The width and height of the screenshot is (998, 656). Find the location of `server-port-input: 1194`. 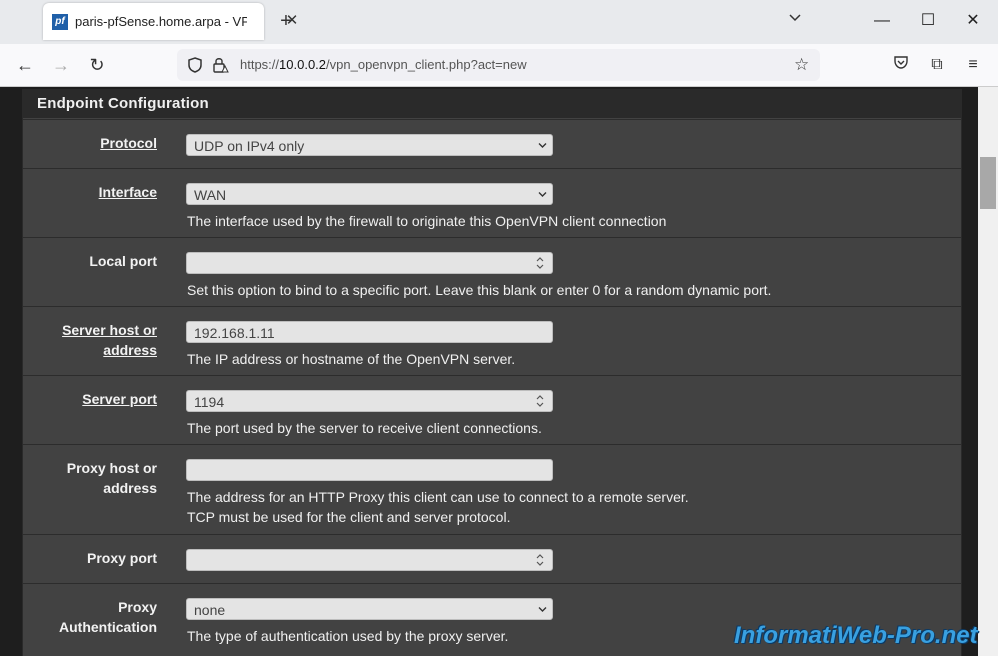

server-port-input: 1194 is located at coordinates (369, 401).